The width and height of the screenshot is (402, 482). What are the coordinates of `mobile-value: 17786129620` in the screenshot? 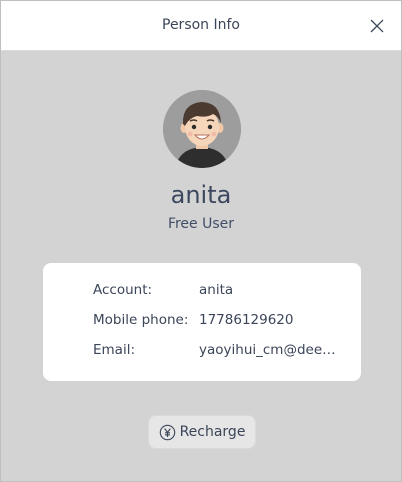 It's located at (246, 320).